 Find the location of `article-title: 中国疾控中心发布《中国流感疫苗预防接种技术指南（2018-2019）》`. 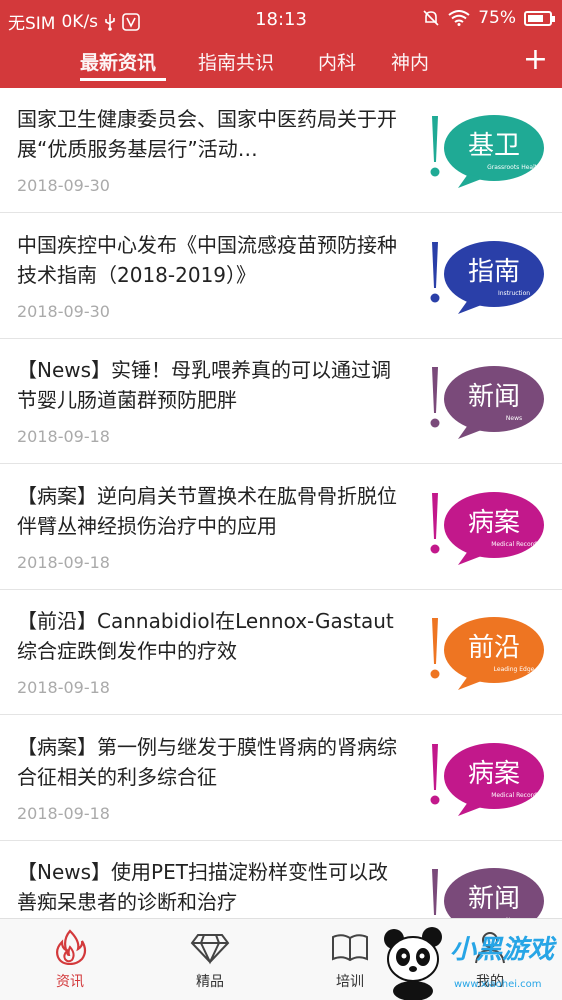

article-title: 中国疾控中心发布《中国流感疫苗预防接种技术指南（2018-2019）》 is located at coordinates (207, 259).